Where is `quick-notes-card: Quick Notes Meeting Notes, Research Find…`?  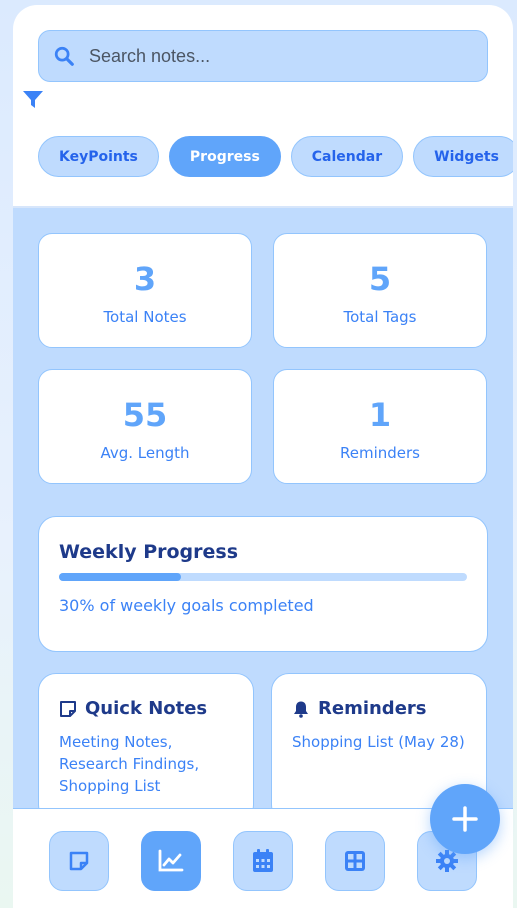 quick-notes-card: Quick Notes Meeting Notes, Research Find… is located at coordinates (146, 748).